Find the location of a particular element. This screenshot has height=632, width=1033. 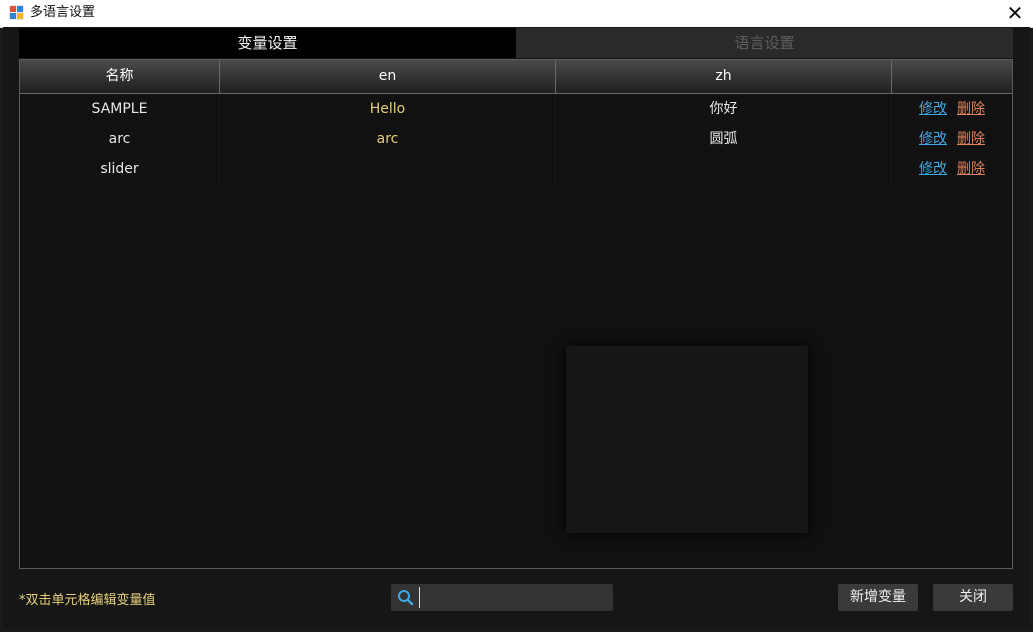

empty-overlay-panel is located at coordinates (687, 439).